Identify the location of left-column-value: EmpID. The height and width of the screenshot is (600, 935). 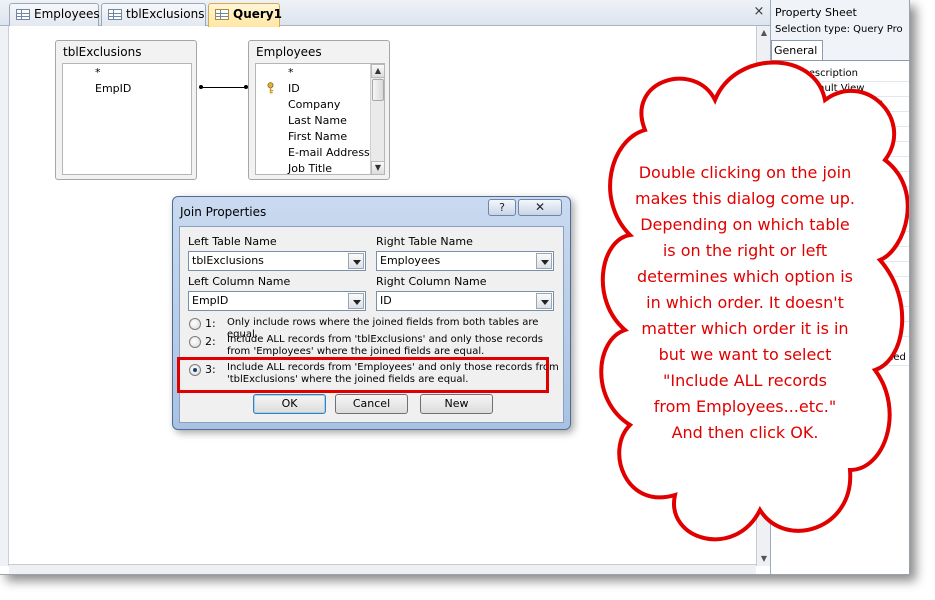
(210, 300).